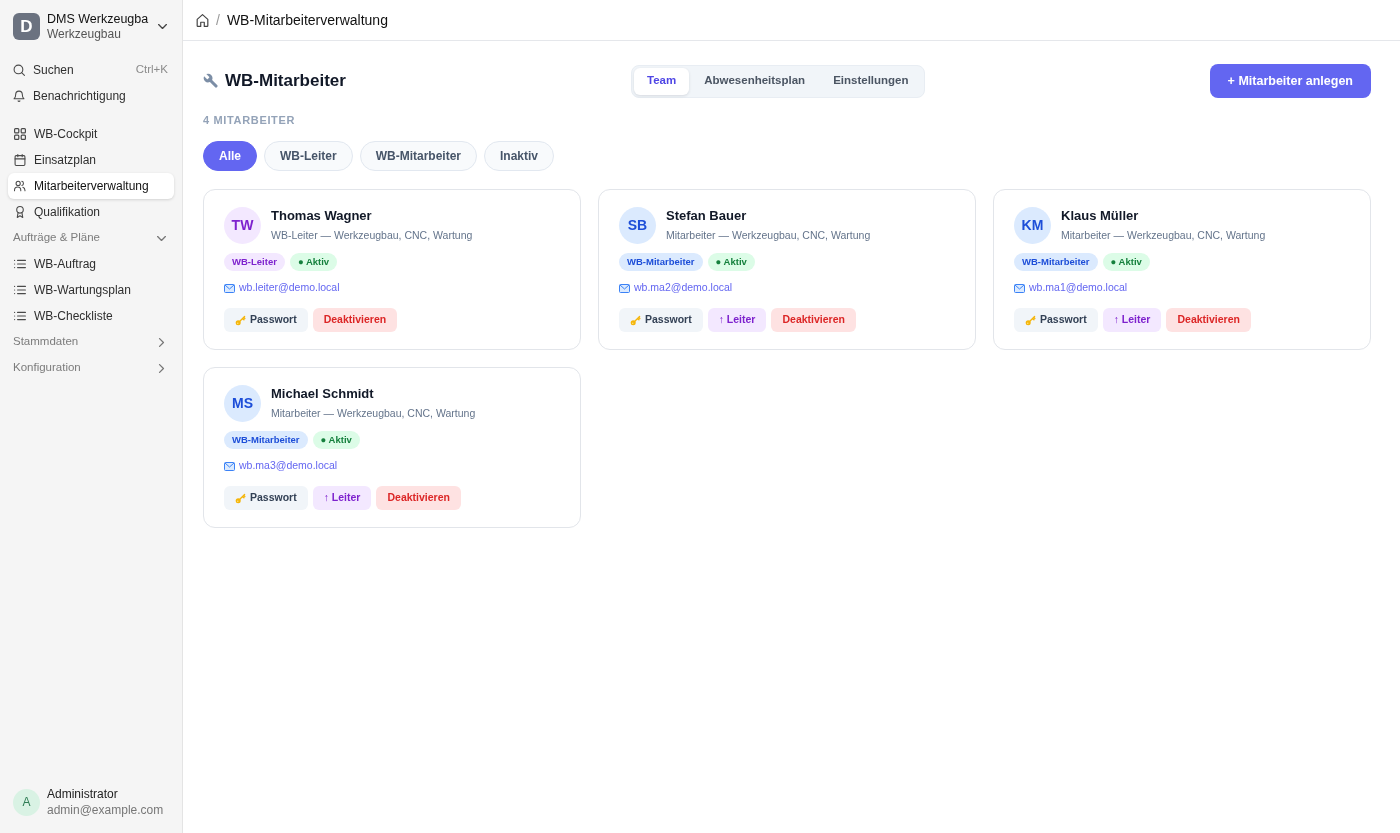  I want to click on sidebar-item: WB-Cockpit, so click(91, 134).